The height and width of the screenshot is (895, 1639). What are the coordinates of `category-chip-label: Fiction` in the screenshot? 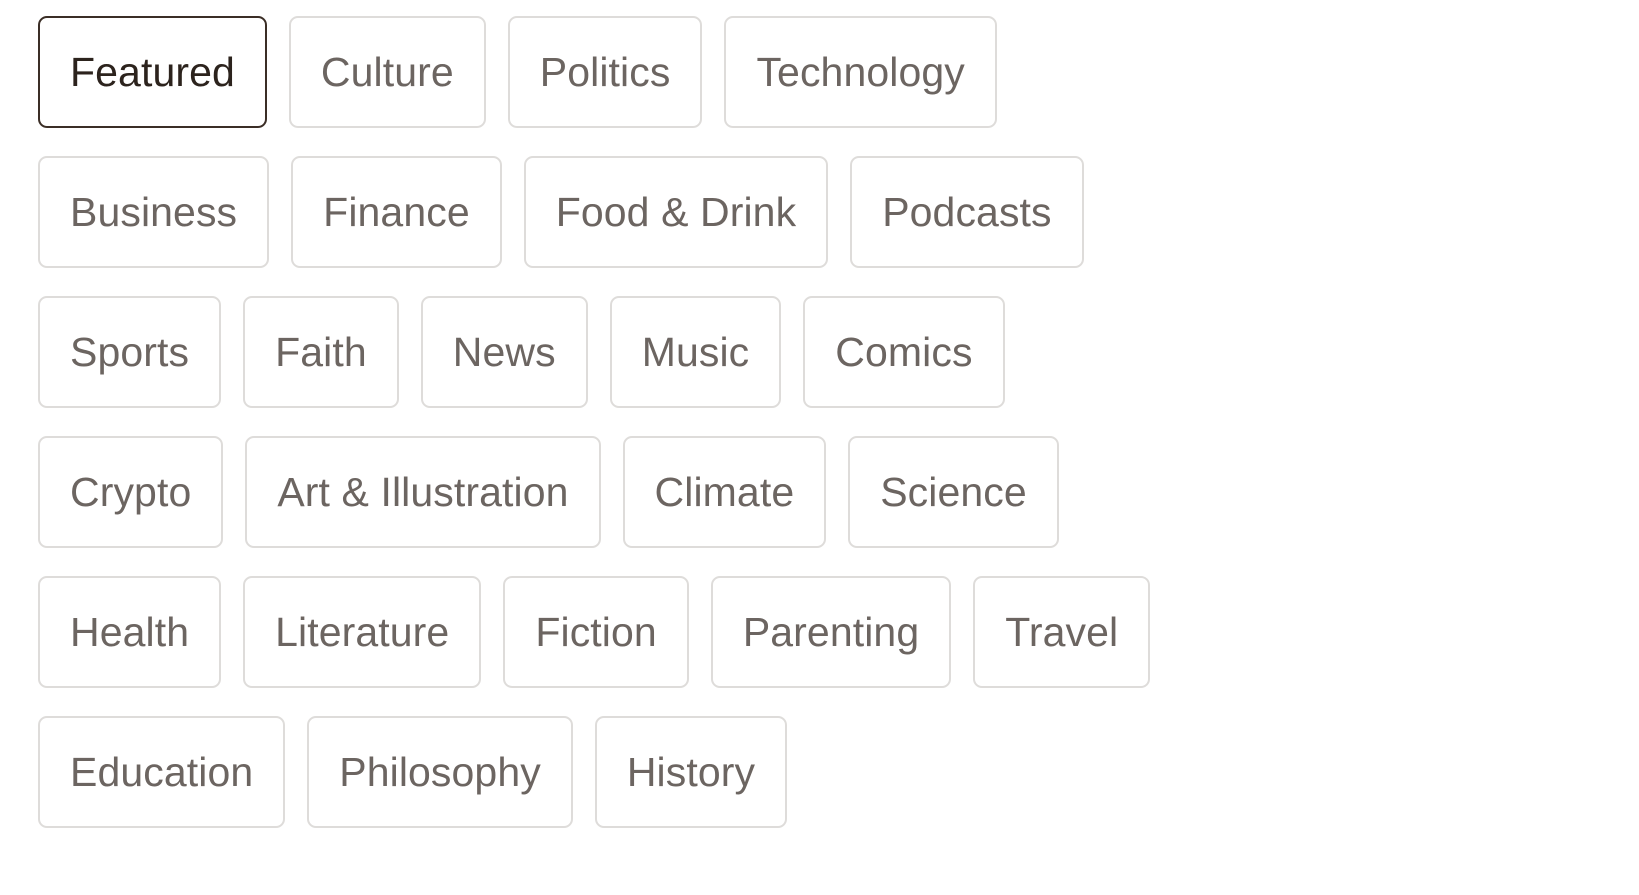 It's located at (596, 631).